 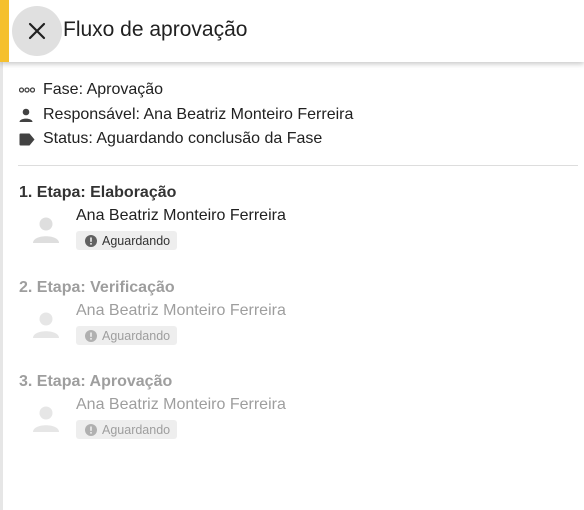 What do you see at coordinates (97, 287) in the screenshot?
I see `stage-title: 2. Etapa: Verificação` at bounding box center [97, 287].